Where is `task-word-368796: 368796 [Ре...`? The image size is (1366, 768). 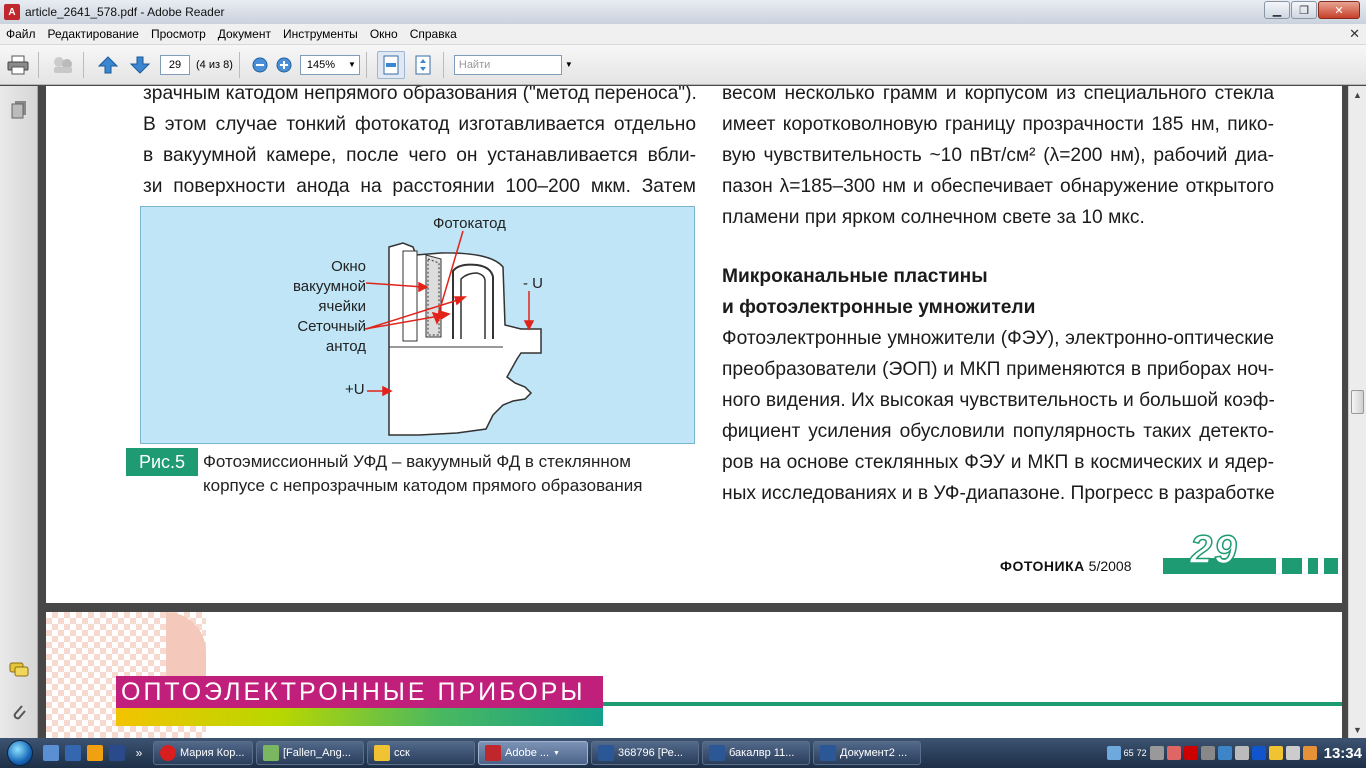
task-word-368796: 368796 [Ре... is located at coordinates (645, 753).